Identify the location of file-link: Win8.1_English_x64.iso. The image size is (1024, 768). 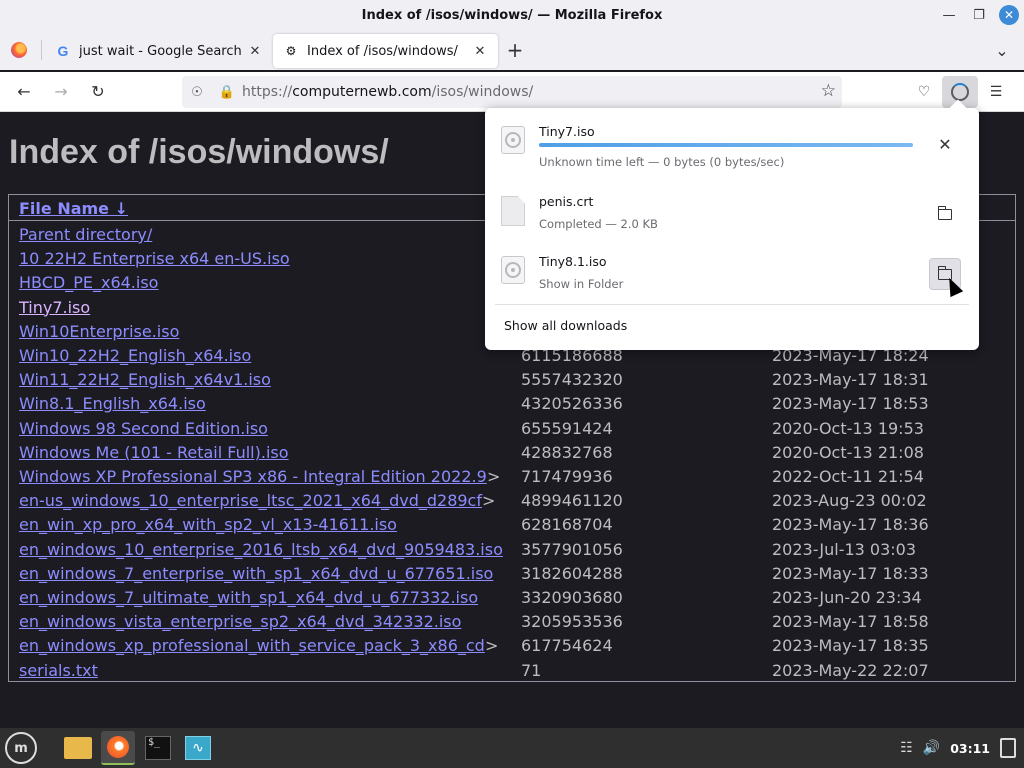
(112, 403).